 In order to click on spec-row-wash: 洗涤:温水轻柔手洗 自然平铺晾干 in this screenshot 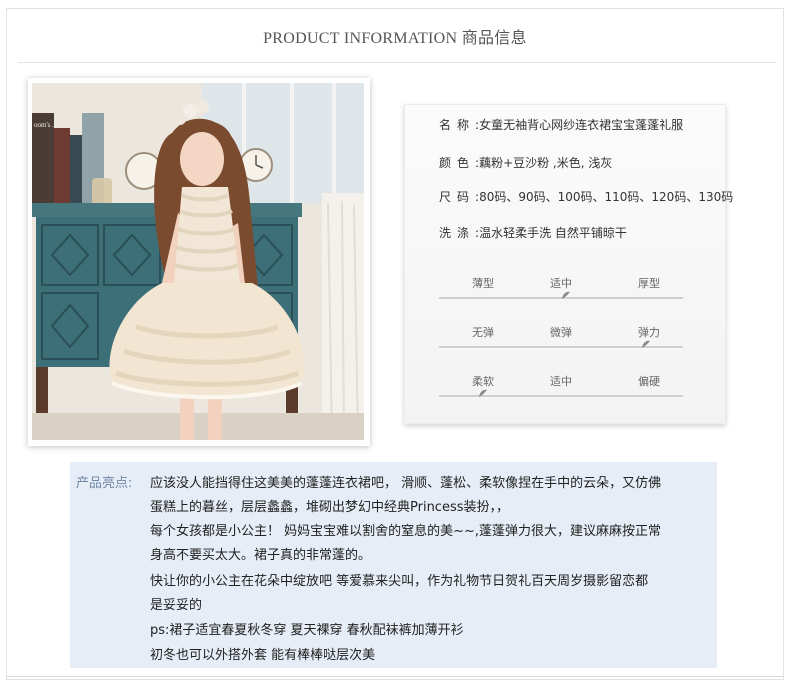, I will do `click(533, 232)`.